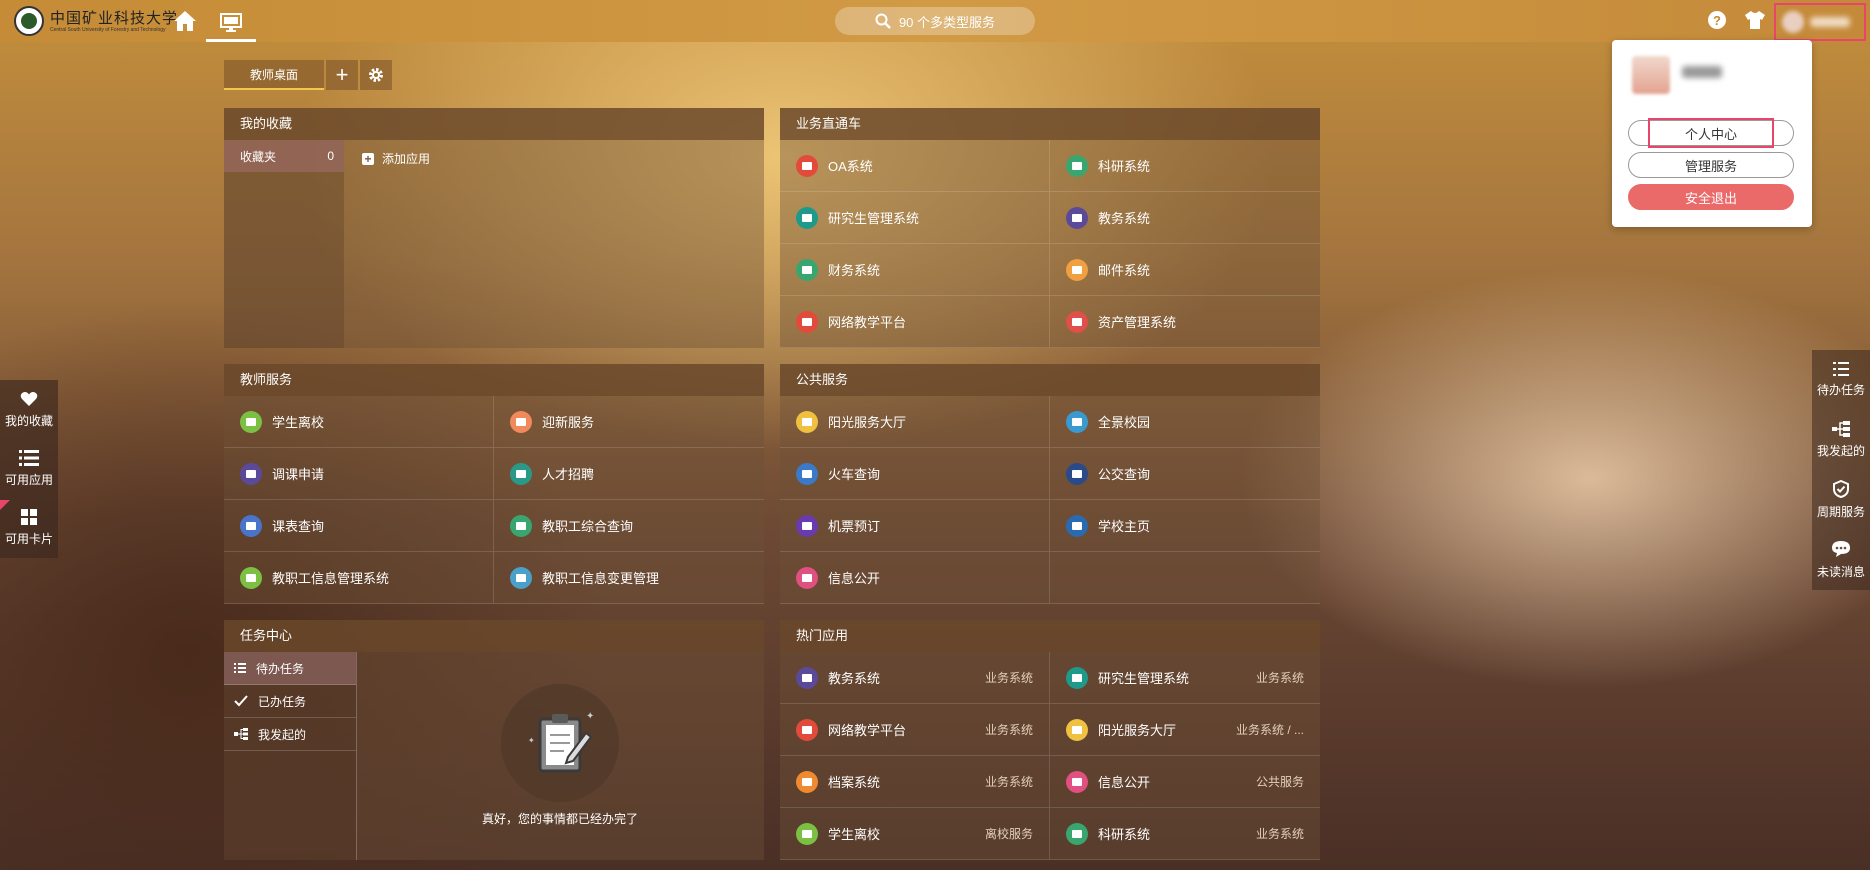 The width and height of the screenshot is (1870, 870). I want to click on theme-button, so click(1755, 21).